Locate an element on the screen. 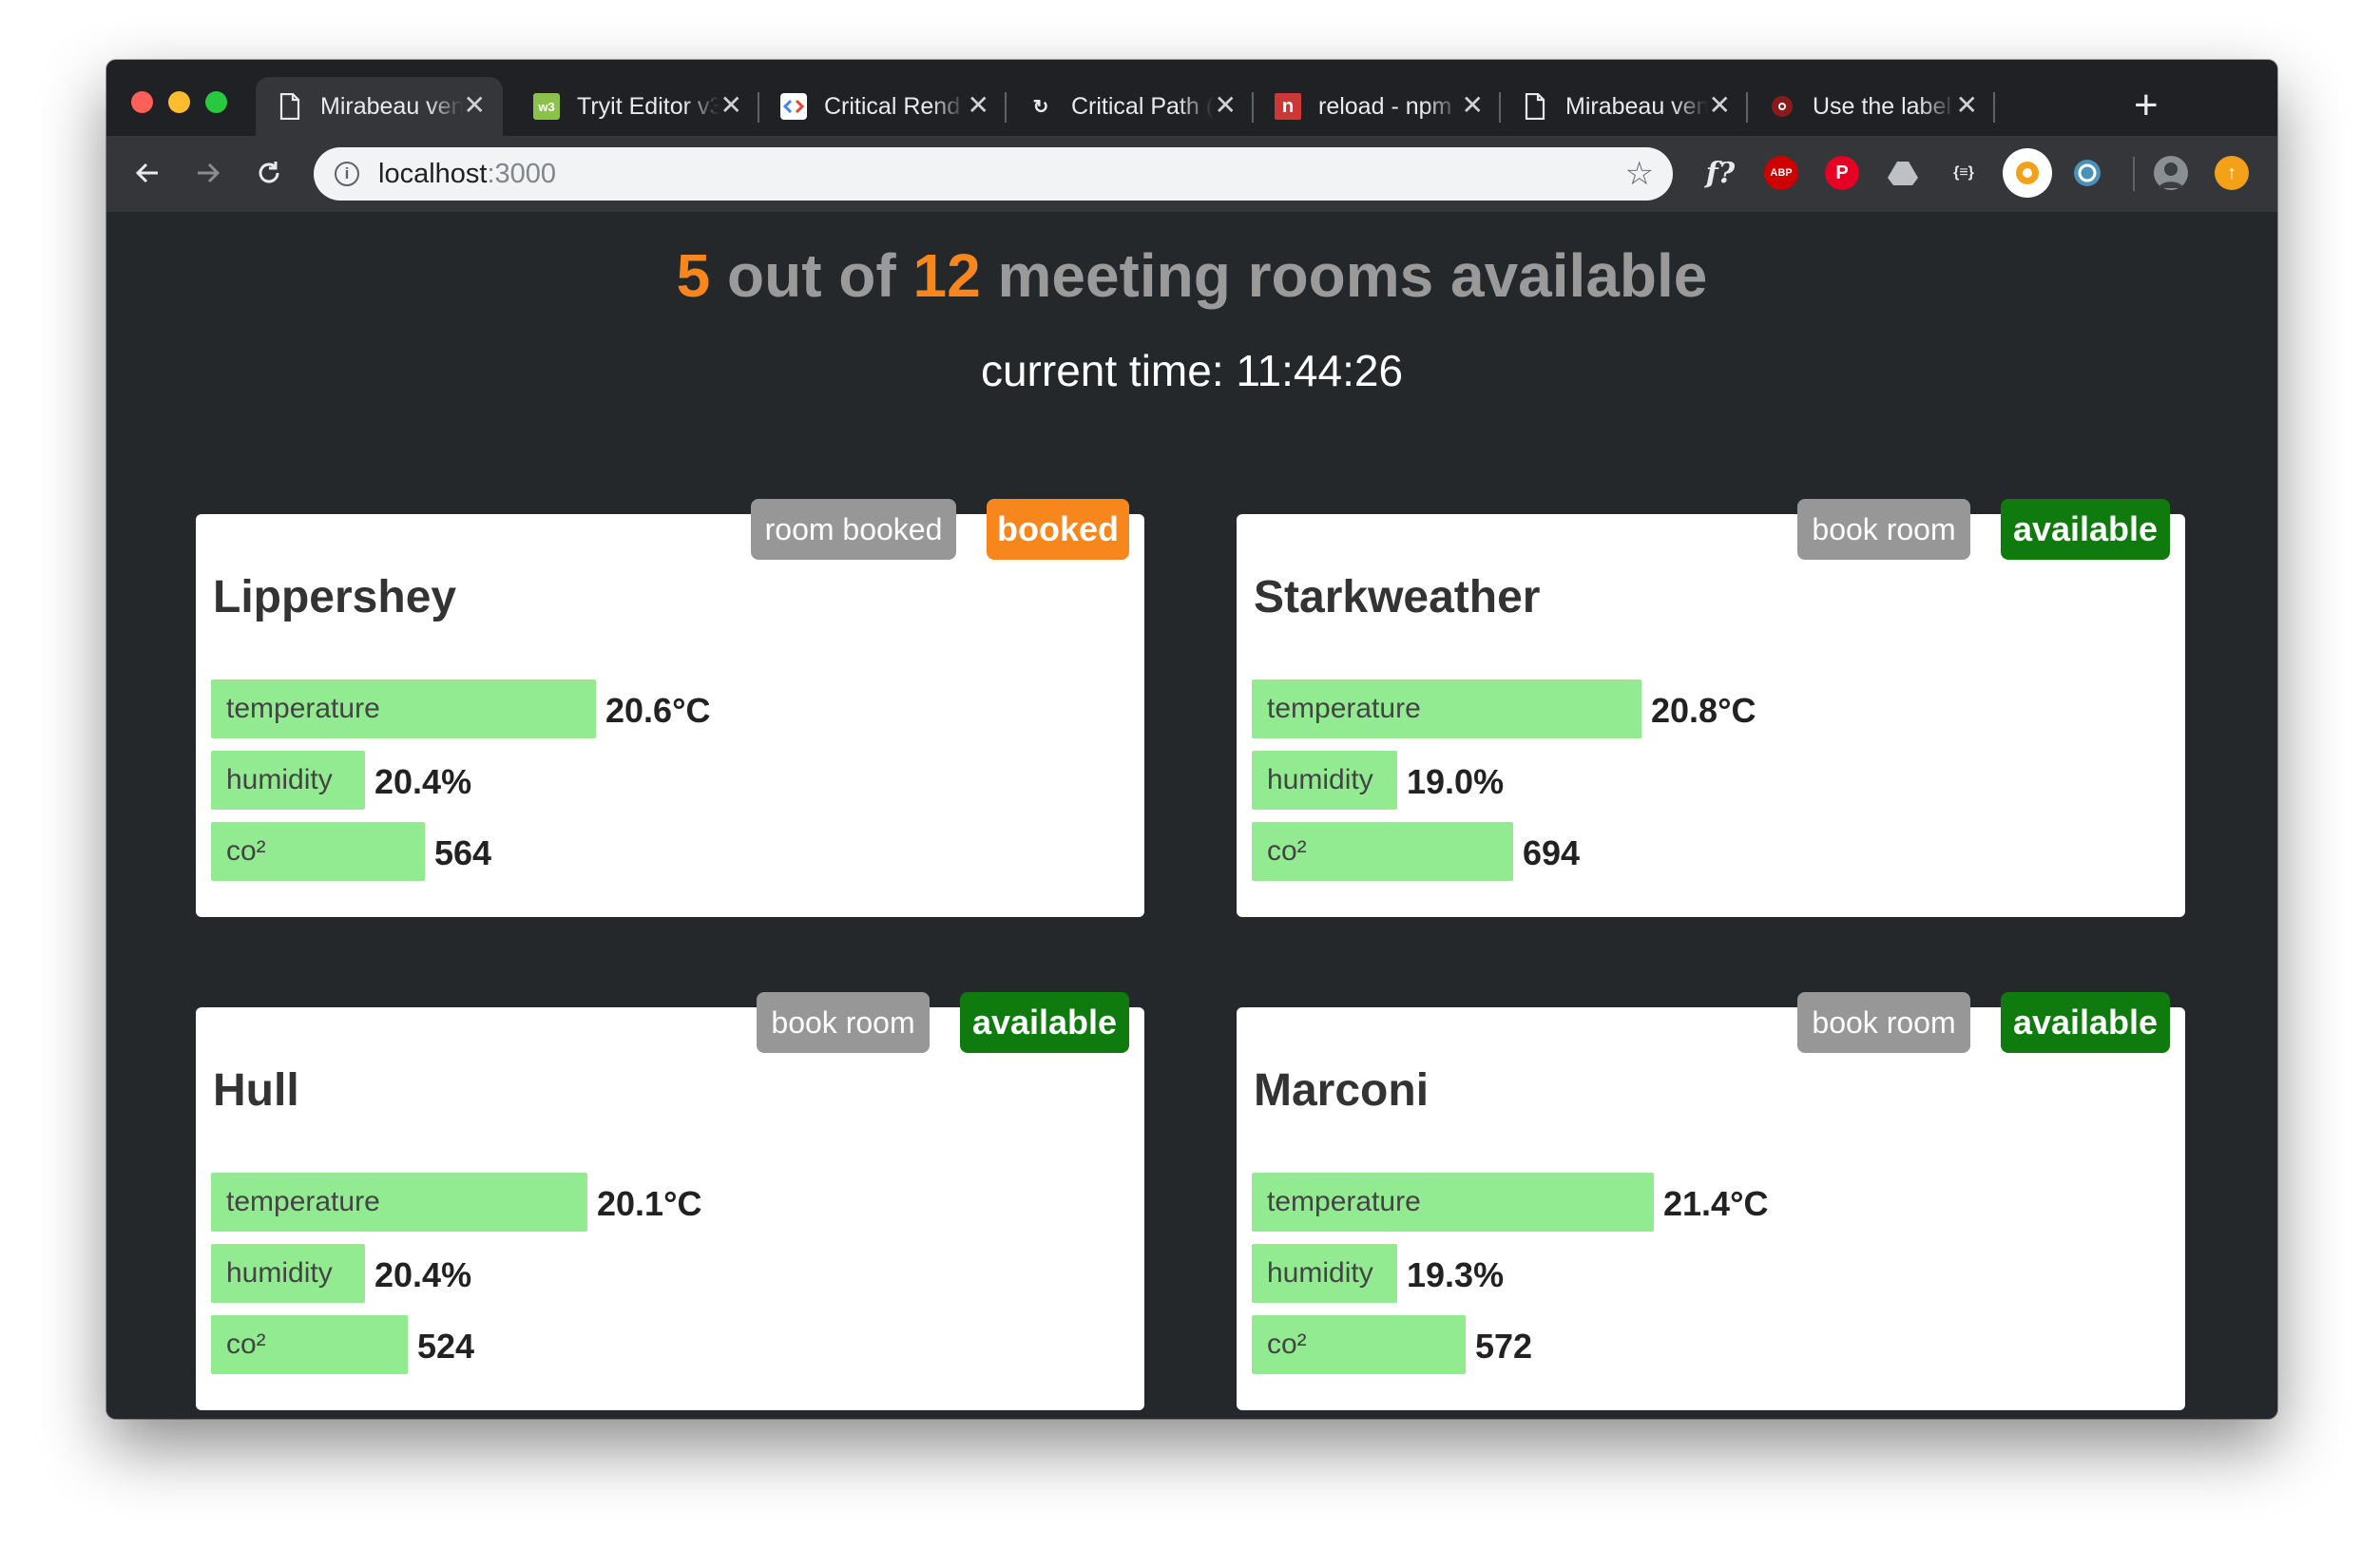 The width and height of the screenshot is (2380, 1568). reload-button is located at coordinates (269, 173).